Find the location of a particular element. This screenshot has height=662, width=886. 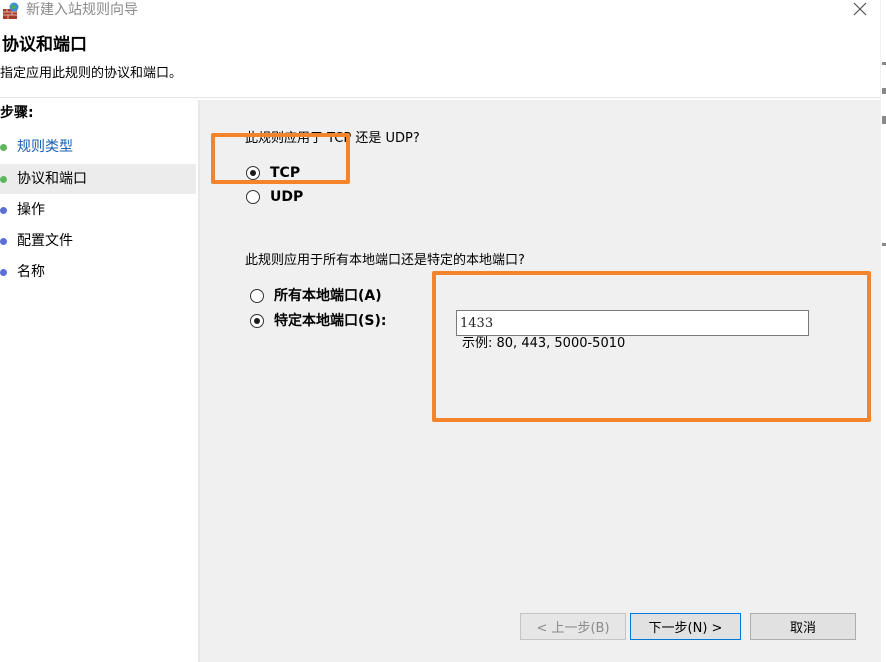

page-subtitle: 指定应用此规则的协议和端口。 is located at coordinates (91, 73).